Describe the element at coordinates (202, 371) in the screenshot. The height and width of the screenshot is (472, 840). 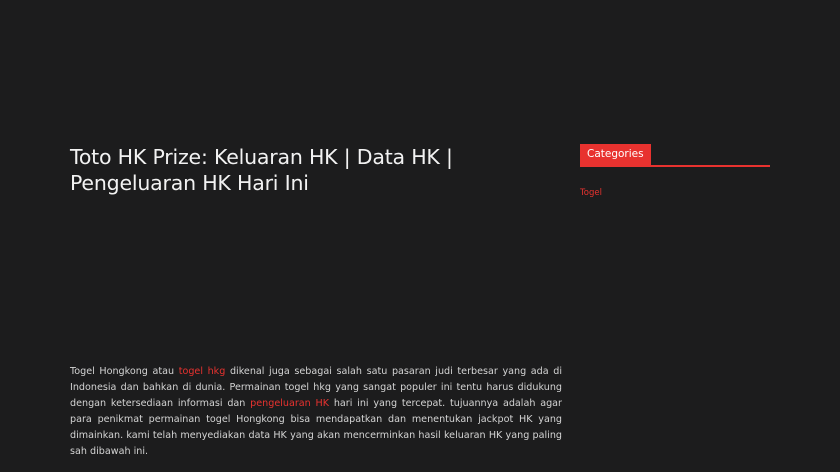
I see `togel-hkg-link: togel hkg` at that location.